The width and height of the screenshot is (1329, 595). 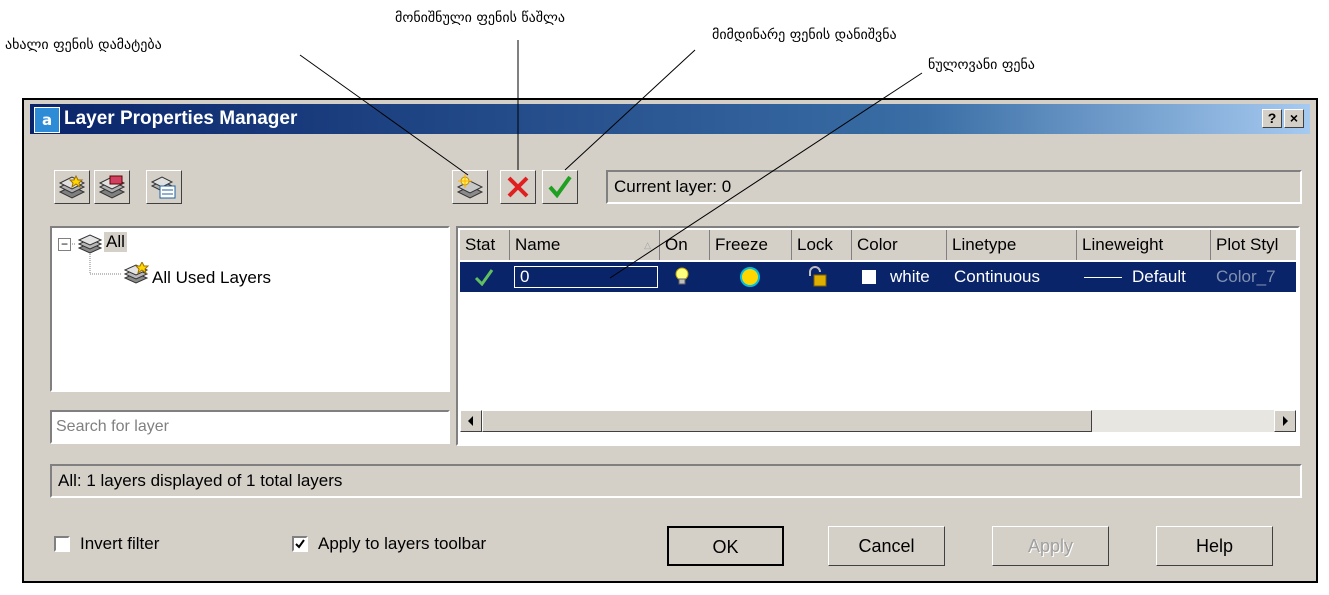 What do you see at coordinates (120, 543) in the screenshot?
I see `invert-filter-label: Invert filter` at bounding box center [120, 543].